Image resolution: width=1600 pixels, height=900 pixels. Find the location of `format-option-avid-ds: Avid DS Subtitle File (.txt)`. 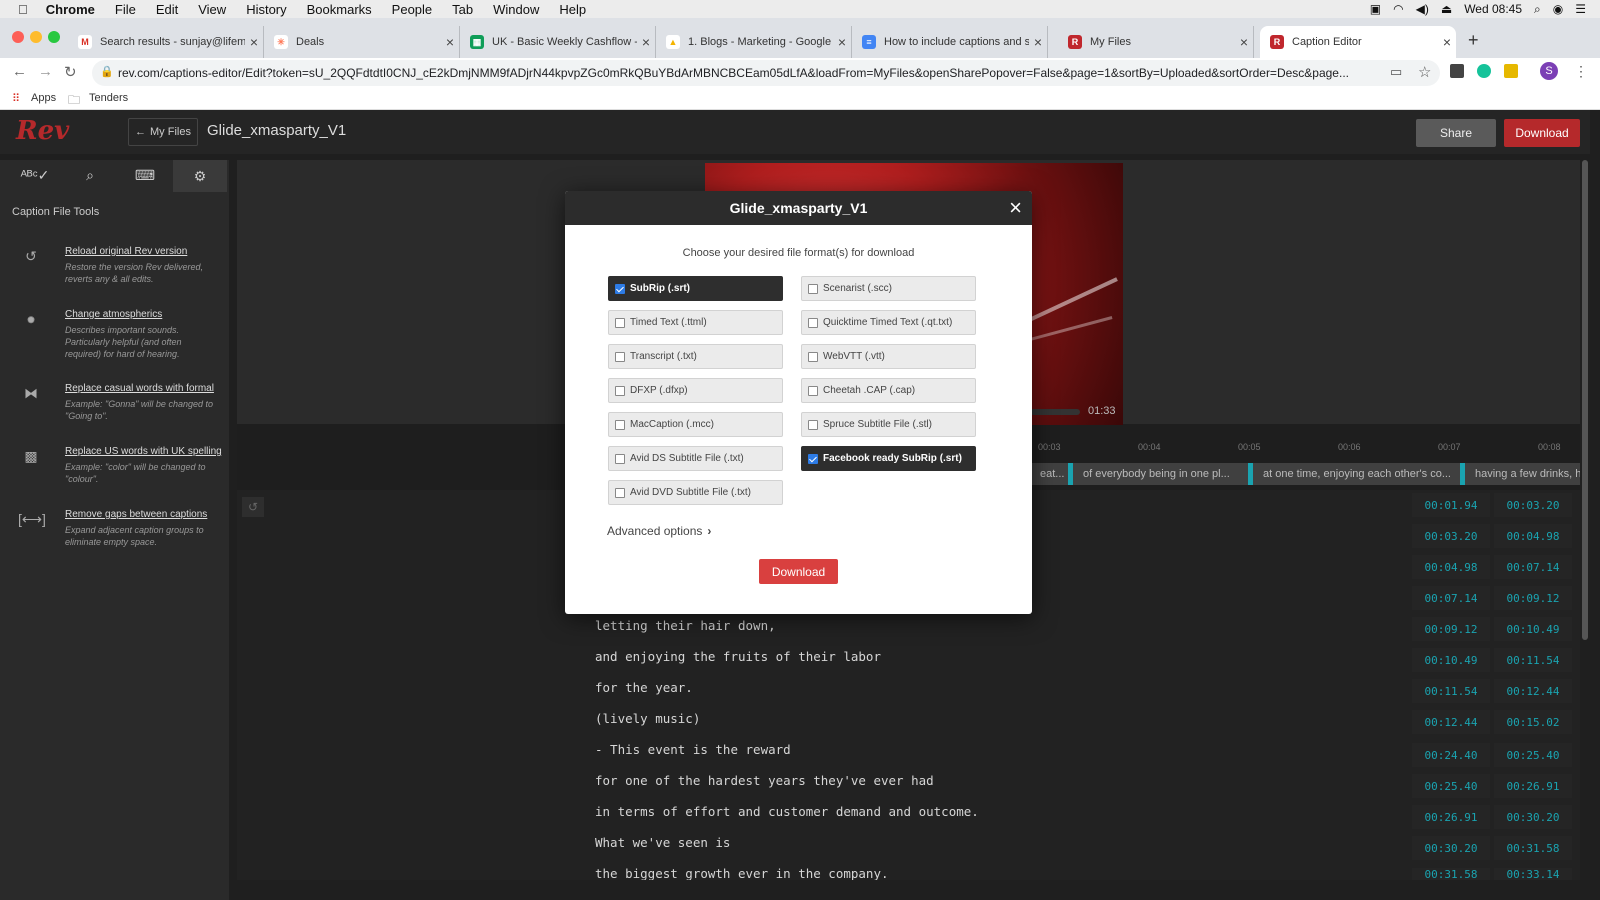

format-option-avid-ds: Avid DS Subtitle File (.txt) is located at coordinates (695, 458).